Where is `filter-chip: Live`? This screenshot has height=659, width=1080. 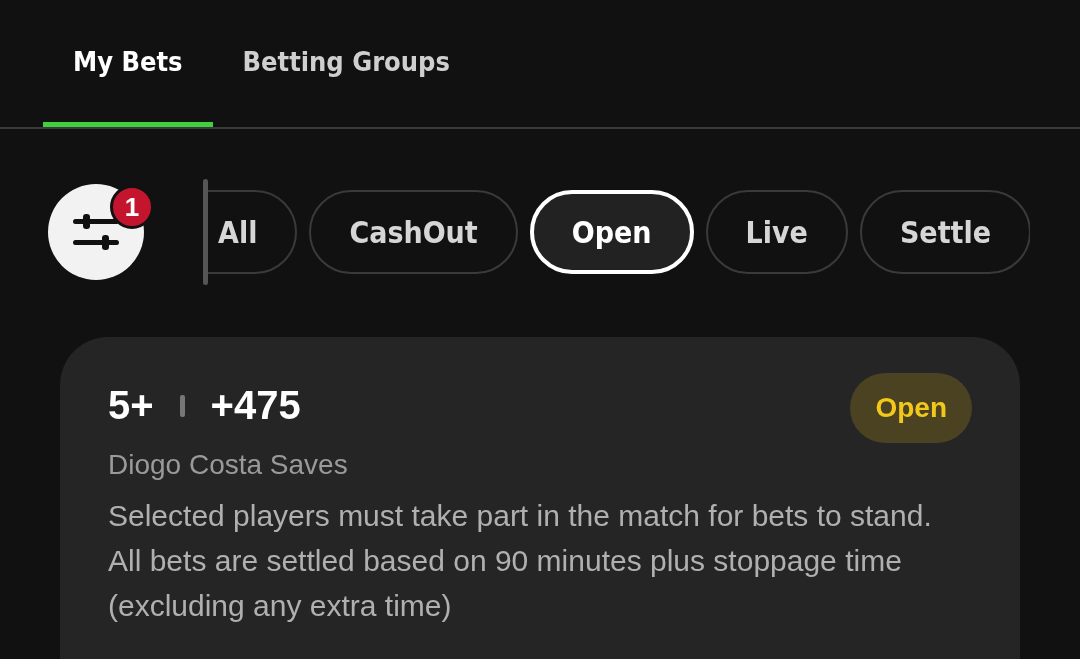 filter-chip: Live is located at coordinates (776, 232).